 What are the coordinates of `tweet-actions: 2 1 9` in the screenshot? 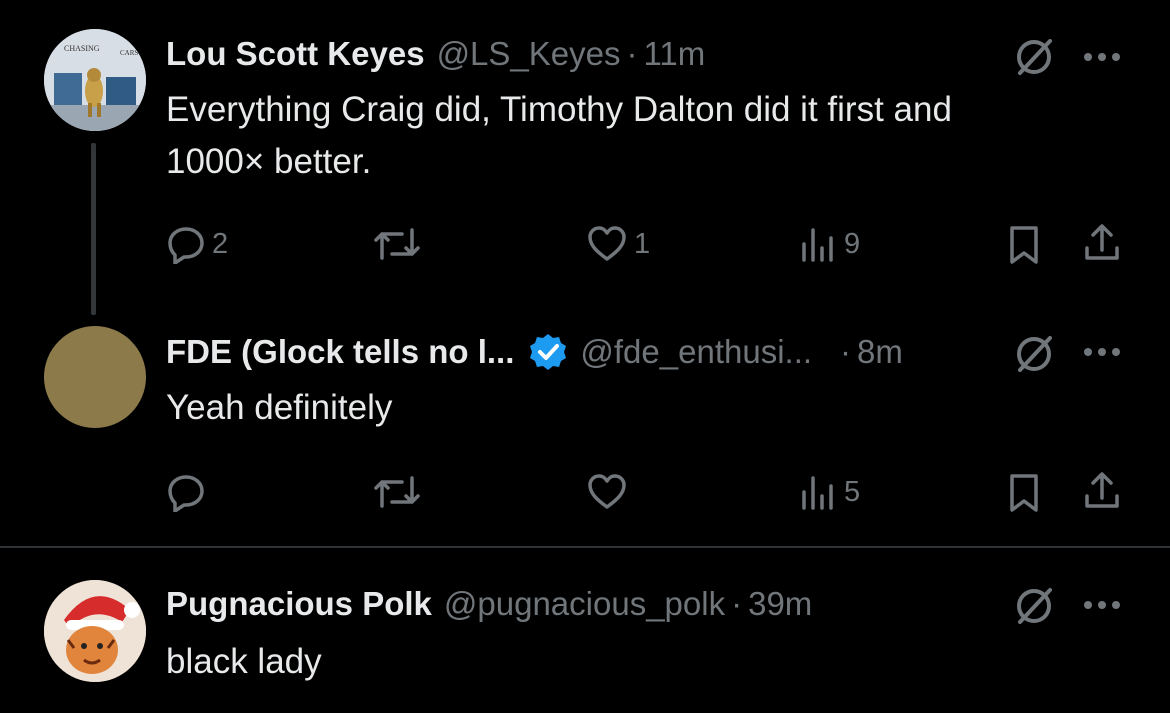 It's located at (585, 244).